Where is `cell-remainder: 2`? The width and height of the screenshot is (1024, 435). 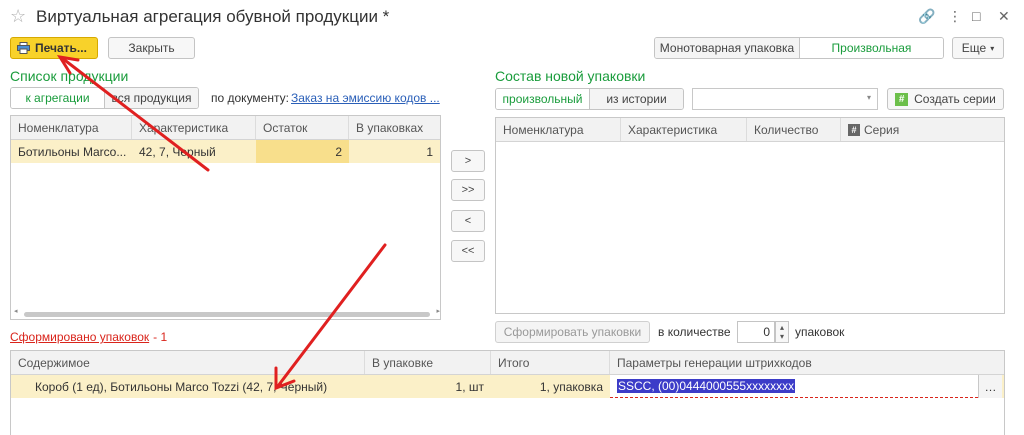 cell-remainder: 2 is located at coordinates (302, 151).